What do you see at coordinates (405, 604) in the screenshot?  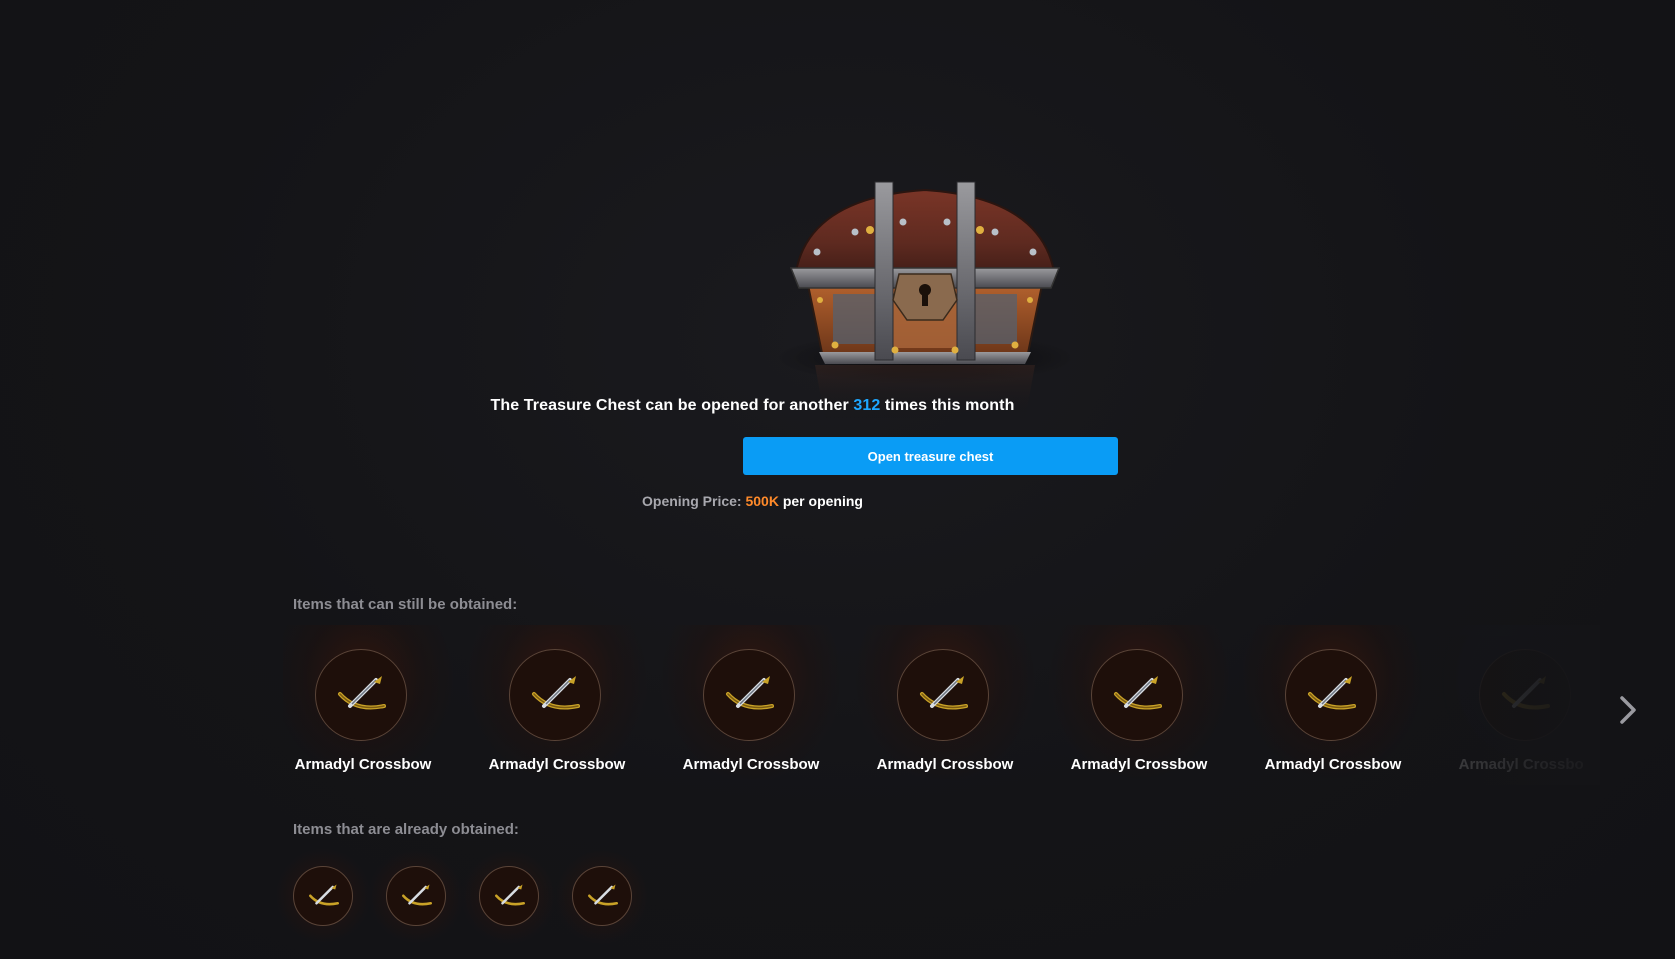 I see `available-items-title: Items that can still be obtained:` at bounding box center [405, 604].